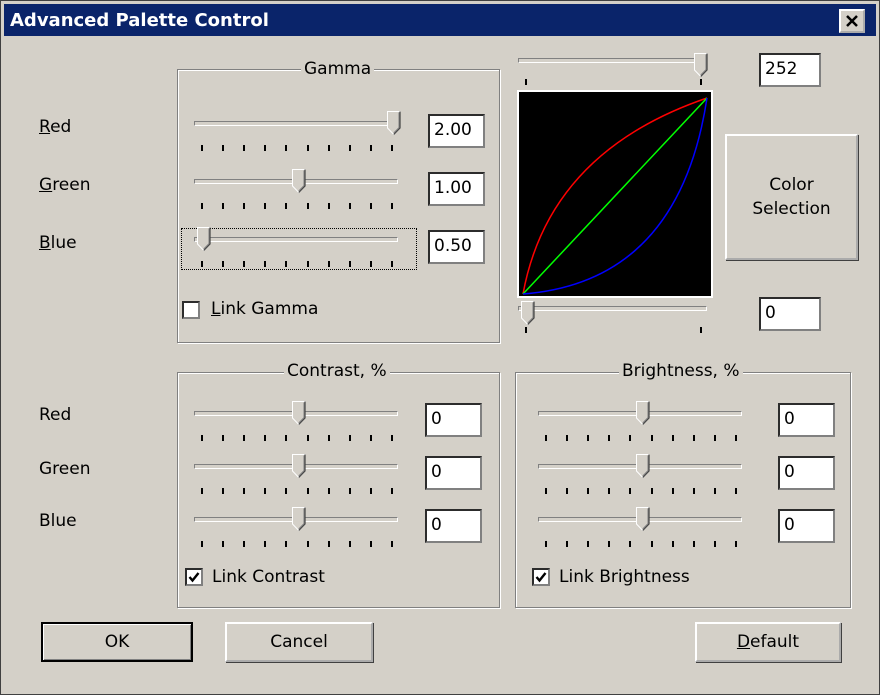  Describe the element at coordinates (265, 309) in the screenshot. I see `link-gamma-label: Link Gamma` at that location.